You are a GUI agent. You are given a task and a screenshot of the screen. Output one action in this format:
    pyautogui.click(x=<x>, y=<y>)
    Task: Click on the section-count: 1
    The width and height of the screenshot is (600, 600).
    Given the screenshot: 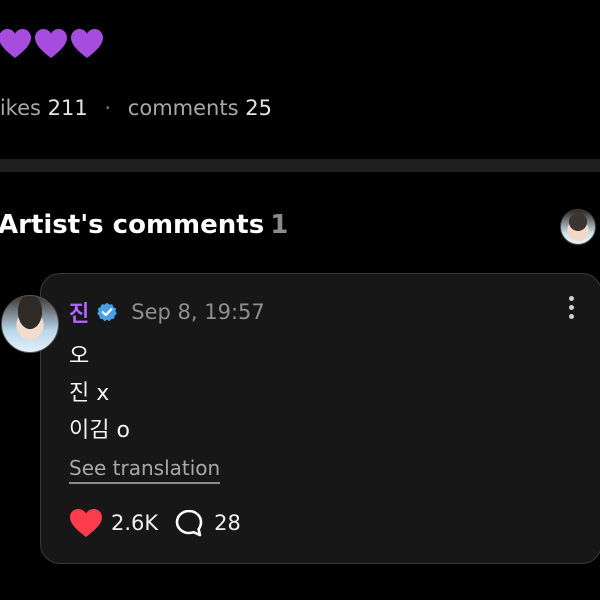 What is the action you would take?
    pyautogui.click(x=279, y=225)
    